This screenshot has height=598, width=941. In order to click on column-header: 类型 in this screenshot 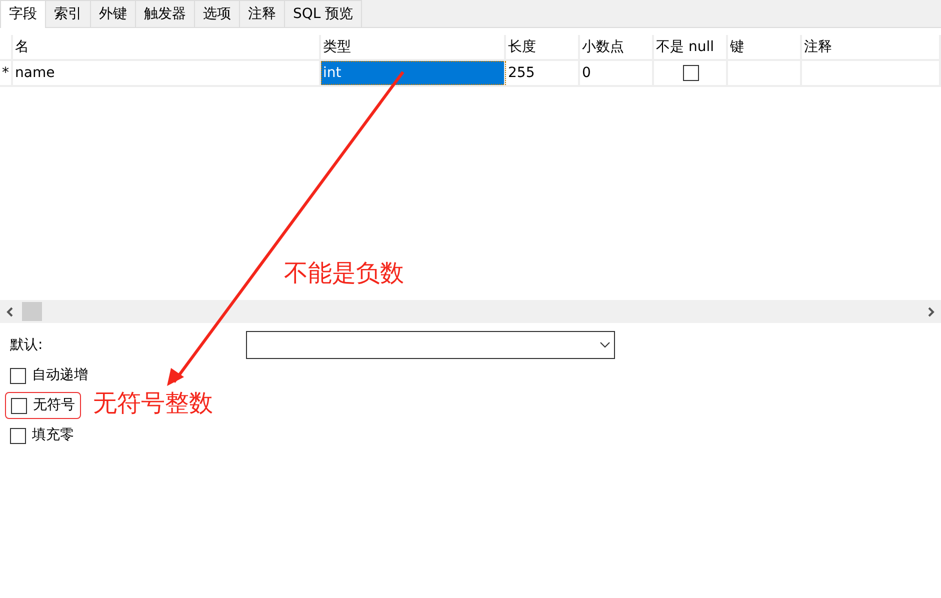, I will do `click(413, 47)`.